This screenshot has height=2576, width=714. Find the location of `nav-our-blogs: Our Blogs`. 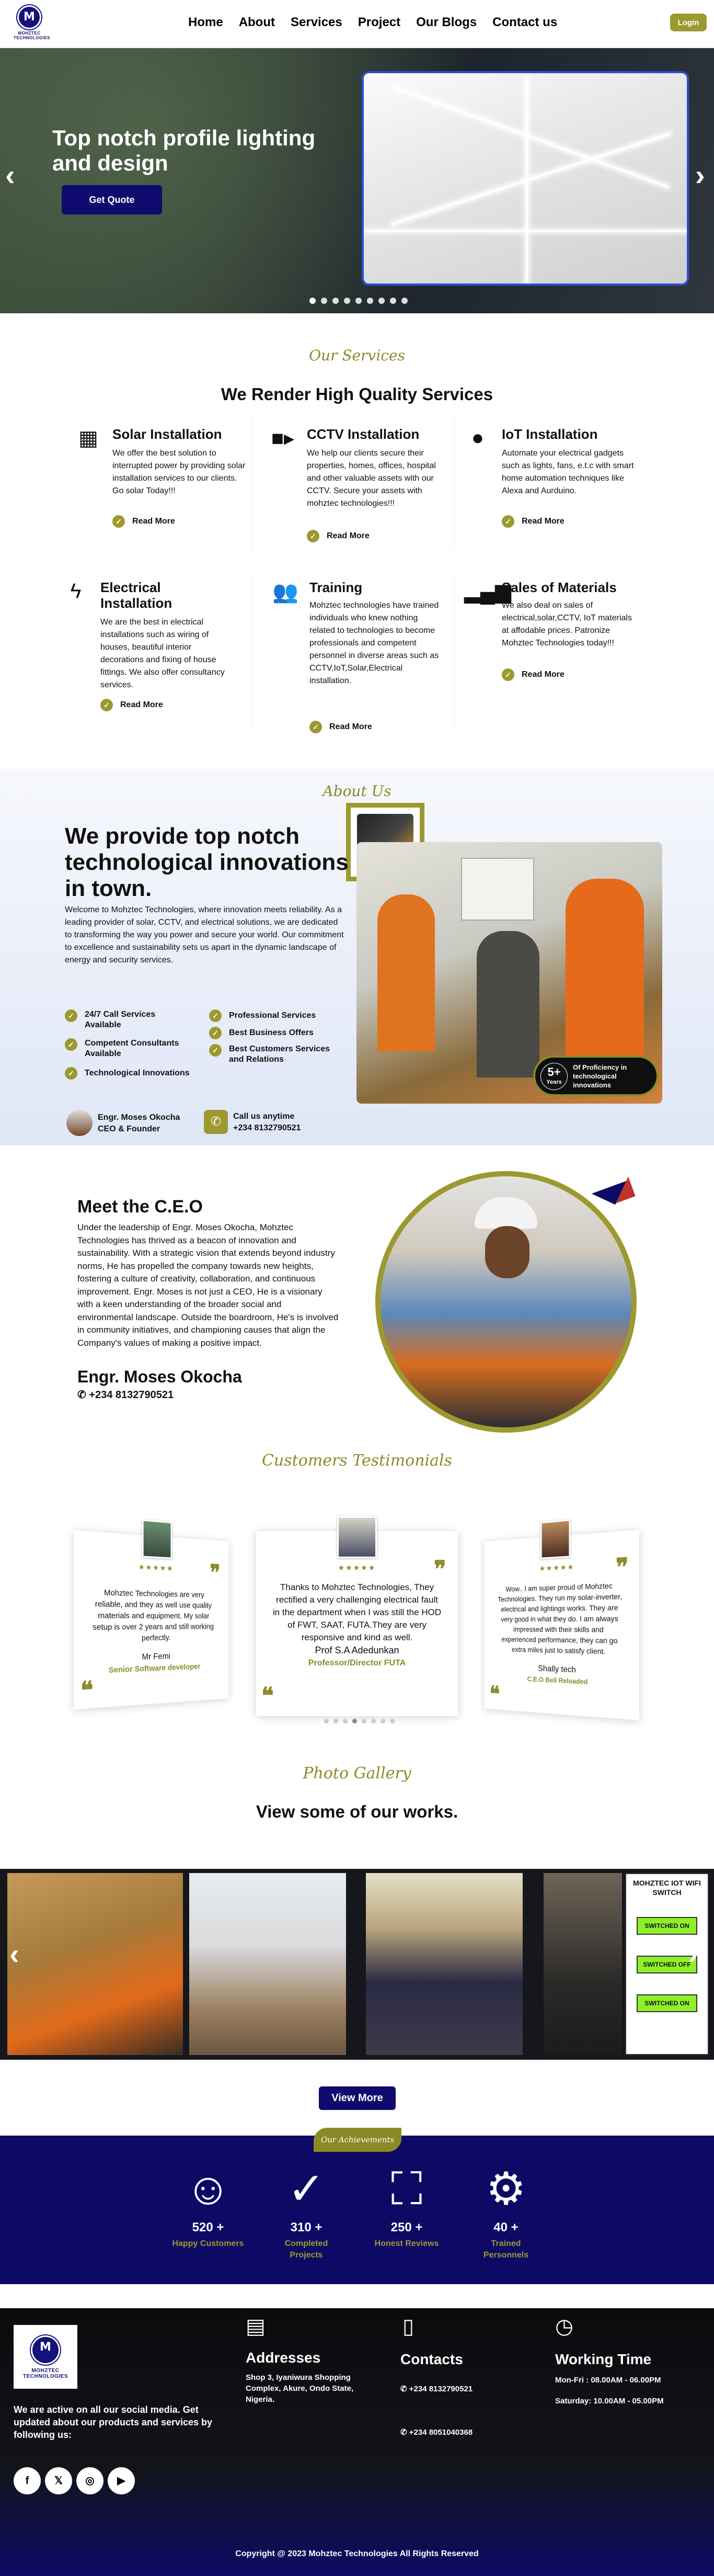

nav-our-blogs: Our Blogs is located at coordinates (447, 22).